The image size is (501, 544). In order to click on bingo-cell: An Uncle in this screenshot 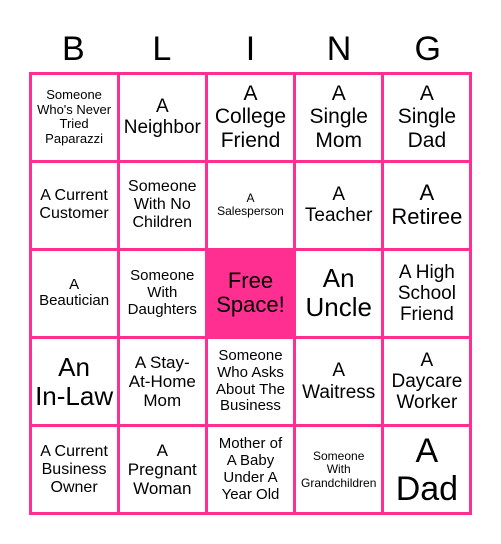, I will do `click(339, 293)`.